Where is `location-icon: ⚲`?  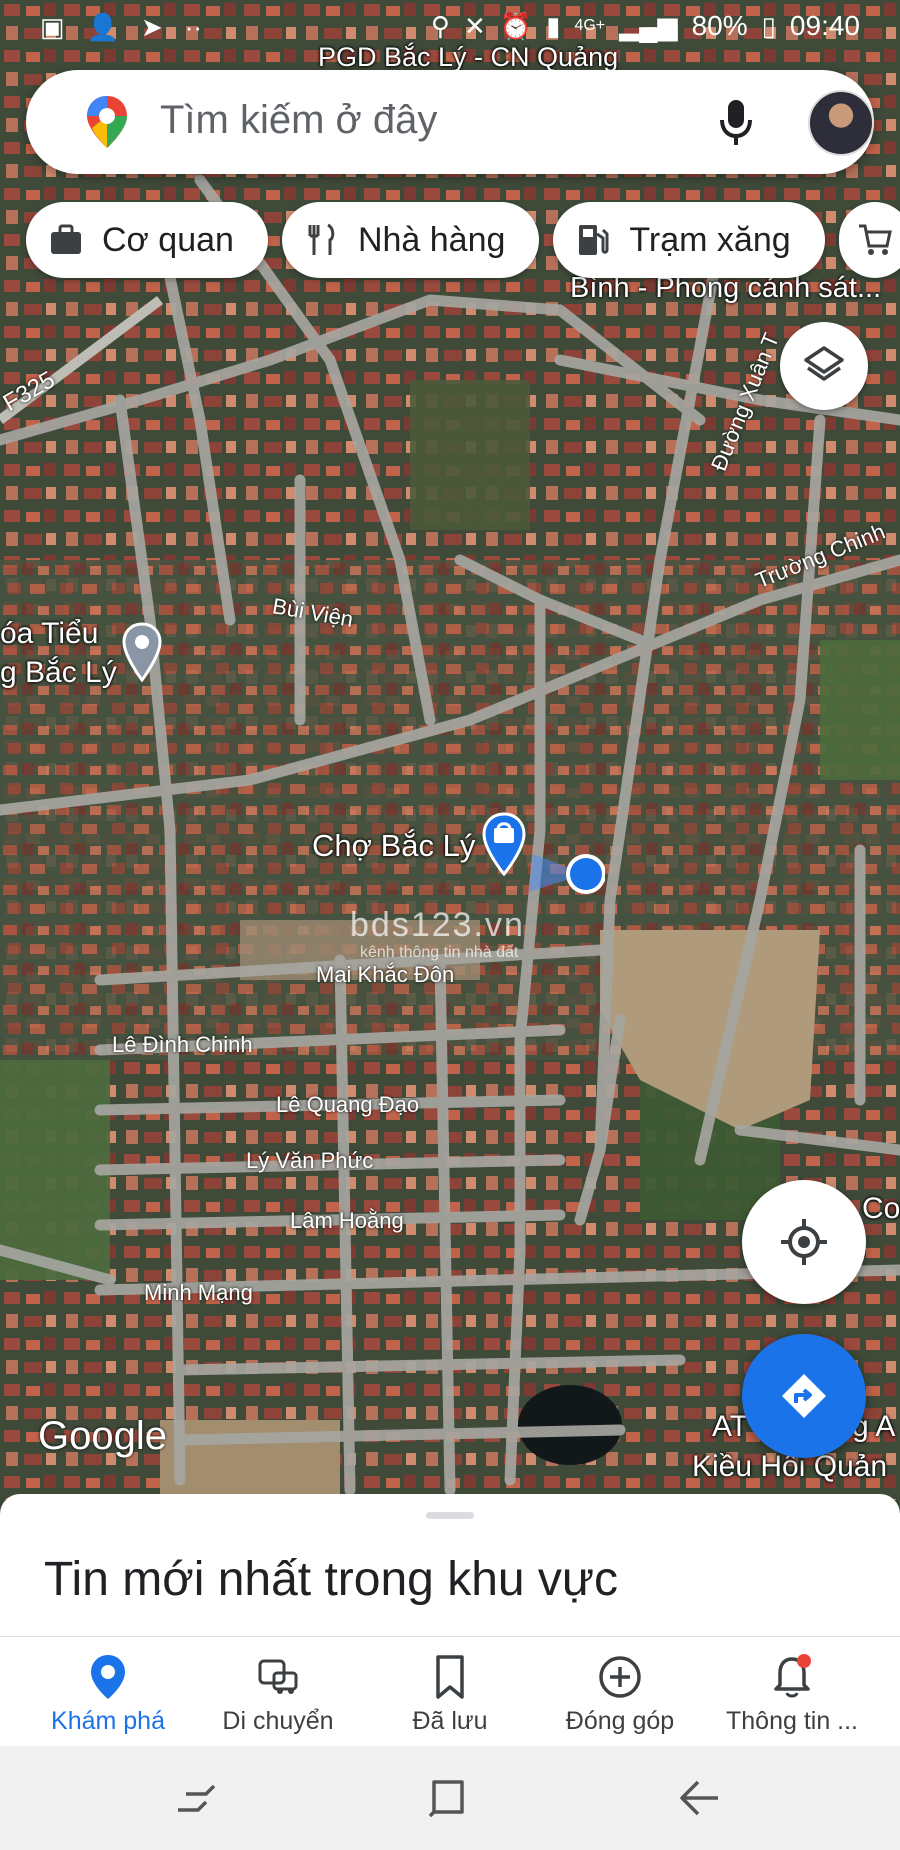
location-icon: ⚲ is located at coordinates (440, 26).